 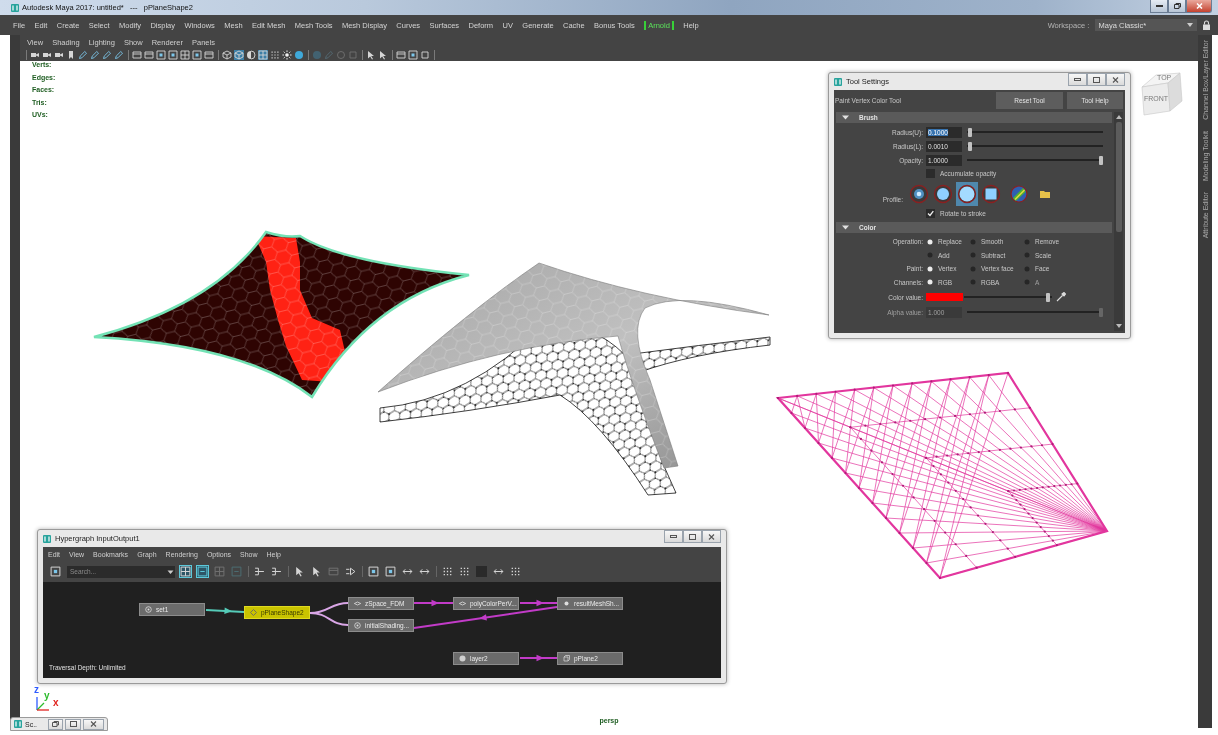 I want to click on restore-icon, so click(x=56, y=724).